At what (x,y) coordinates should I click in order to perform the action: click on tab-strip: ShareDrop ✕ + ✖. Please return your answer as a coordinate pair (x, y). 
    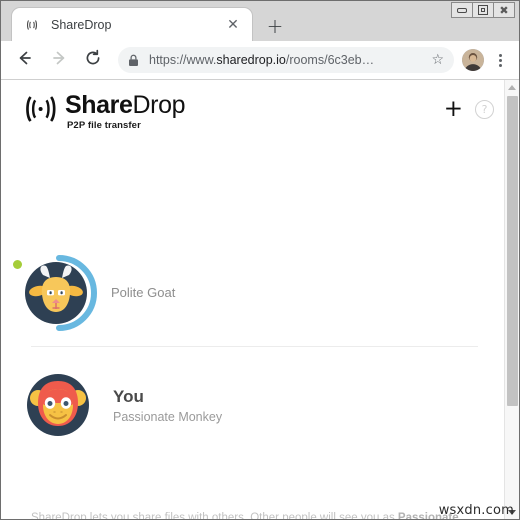
    Looking at the image, I should click on (260, 21).